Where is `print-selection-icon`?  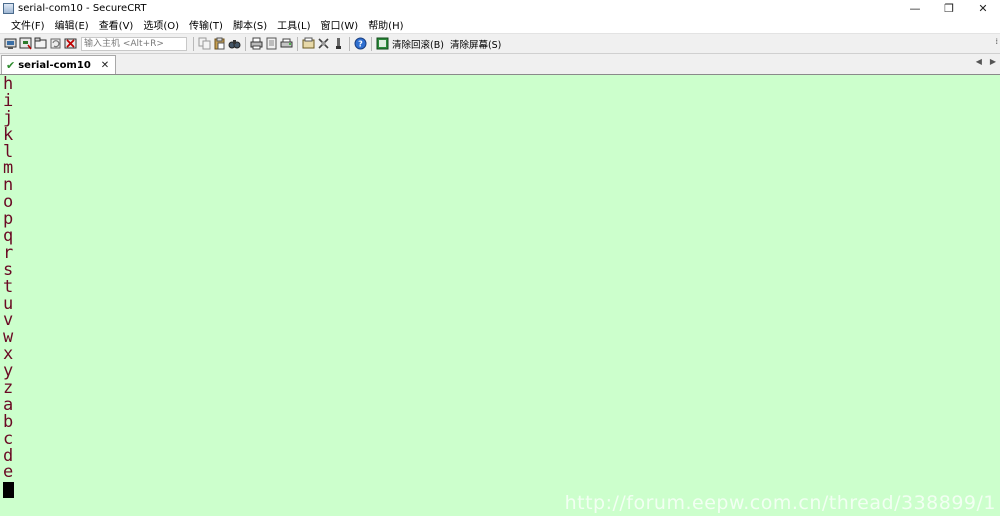 print-selection-icon is located at coordinates (271, 43).